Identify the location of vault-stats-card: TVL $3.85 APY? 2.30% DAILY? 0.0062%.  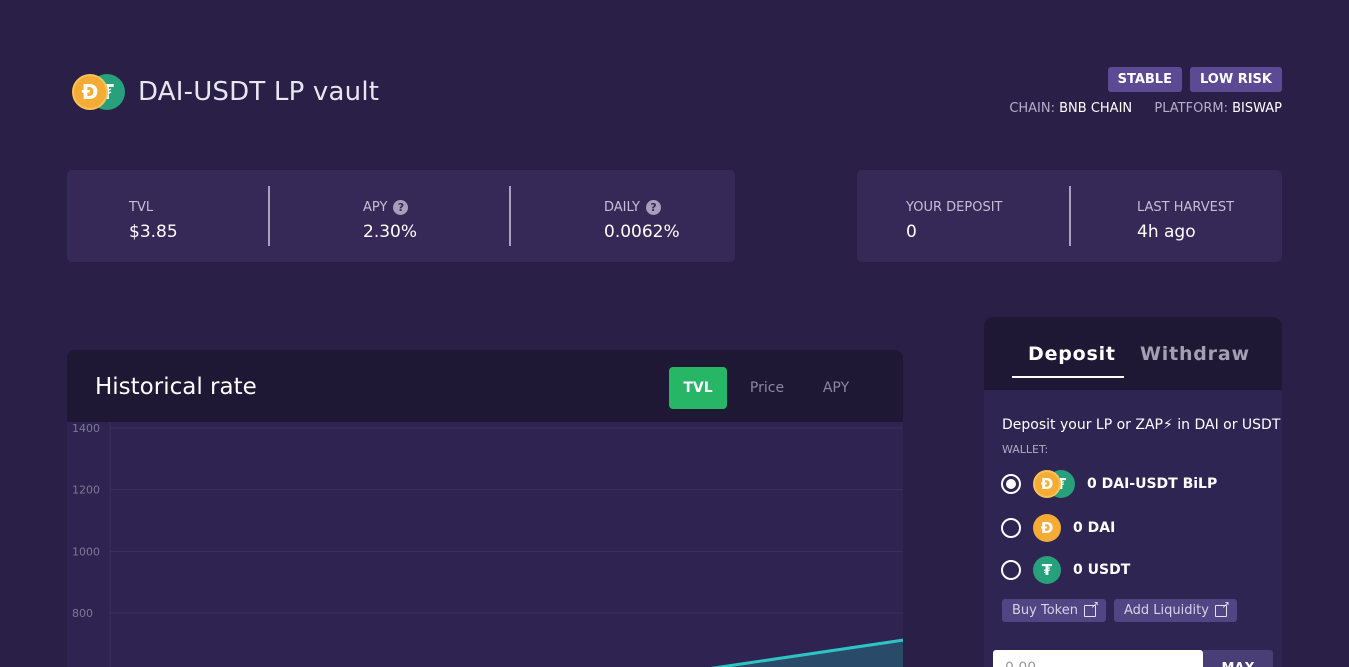
(401, 216).